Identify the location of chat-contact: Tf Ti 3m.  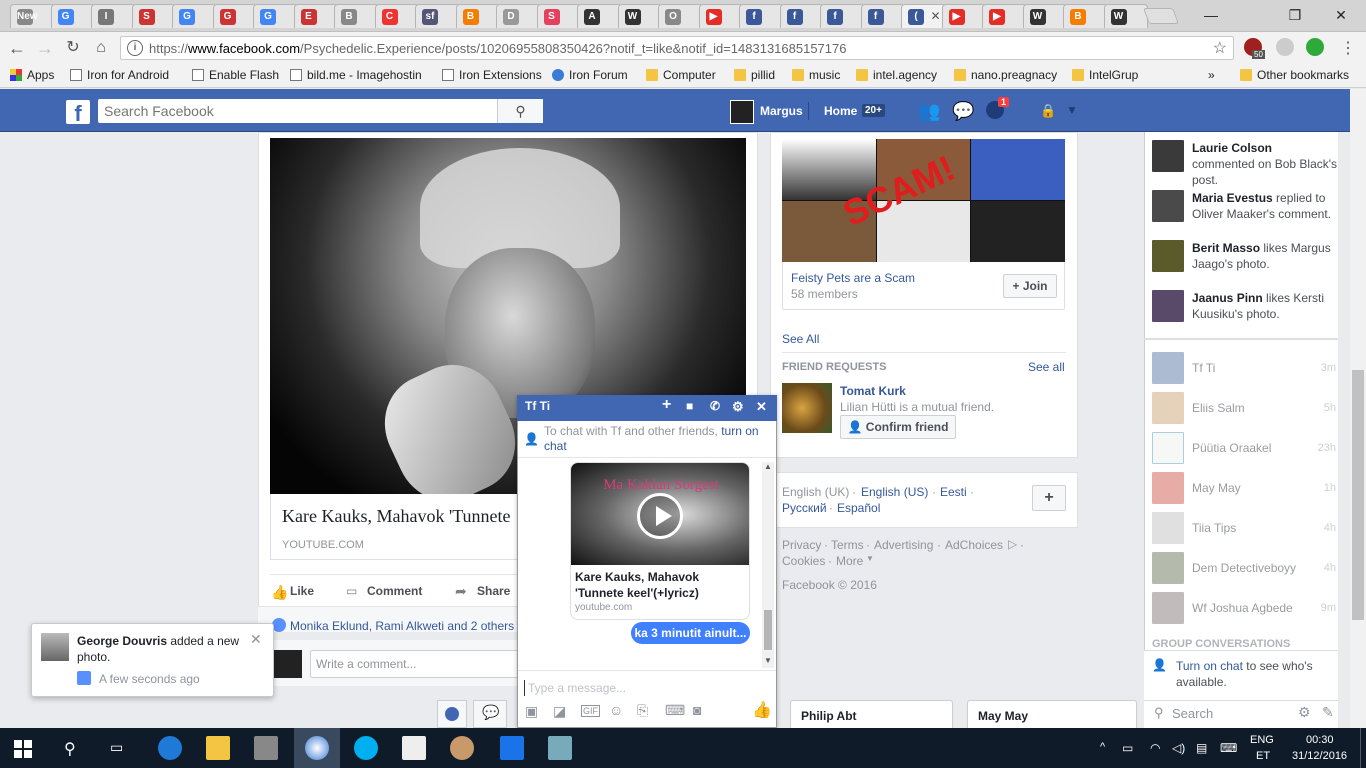
(1245, 368).